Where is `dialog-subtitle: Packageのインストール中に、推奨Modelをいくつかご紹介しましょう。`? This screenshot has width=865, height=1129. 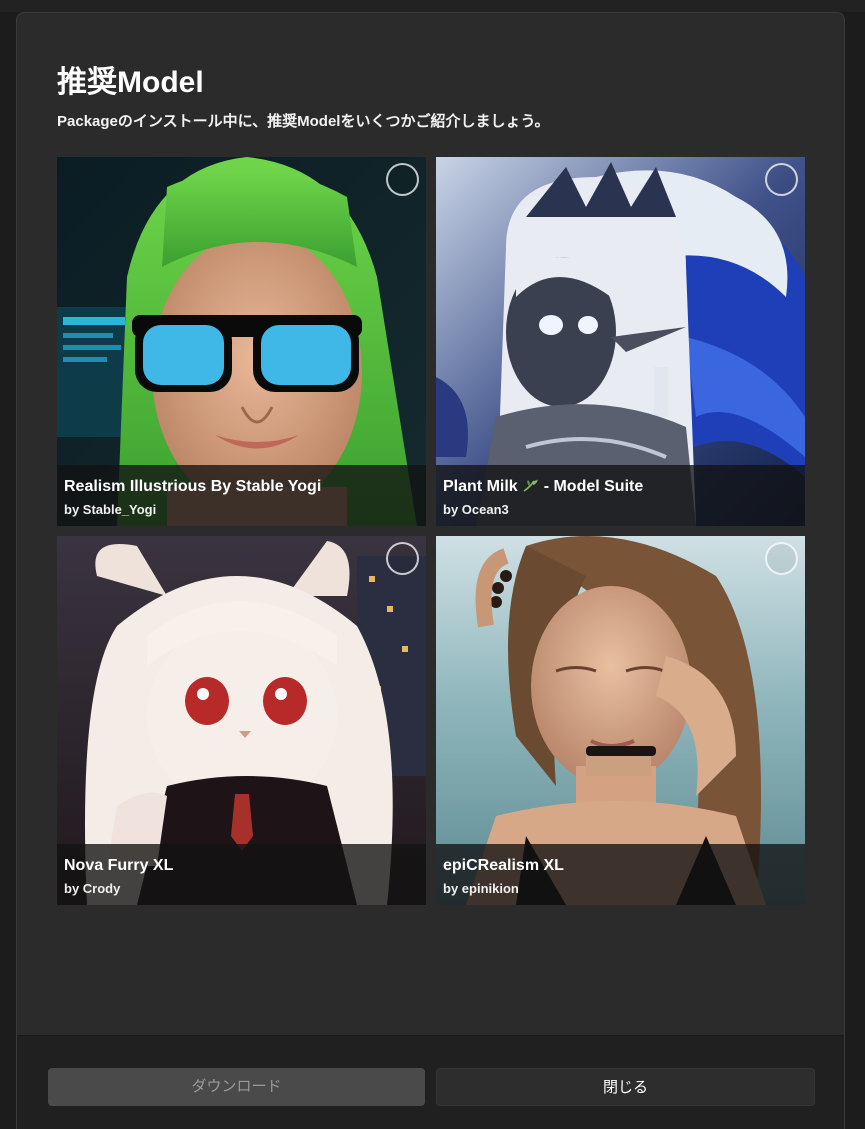
dialog-subtitle: Packageのインストール中に、推奨Modelをいくつかご紹介しましょう。 is located at coordinates (303, 121).